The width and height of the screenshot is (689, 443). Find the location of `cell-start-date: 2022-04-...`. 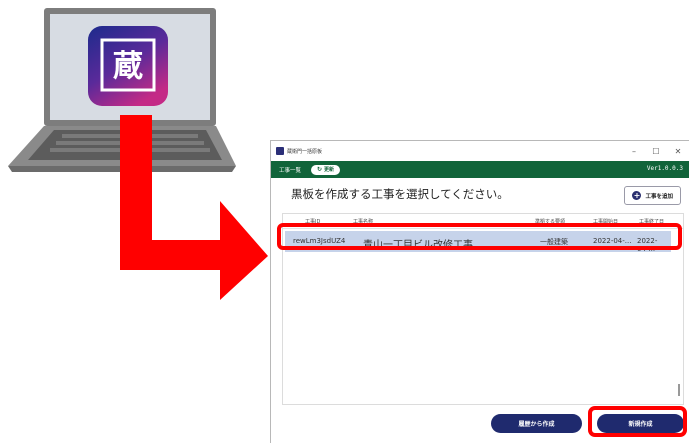

cell-start-date: 2022-04-... is located at coordinates (612, 241).